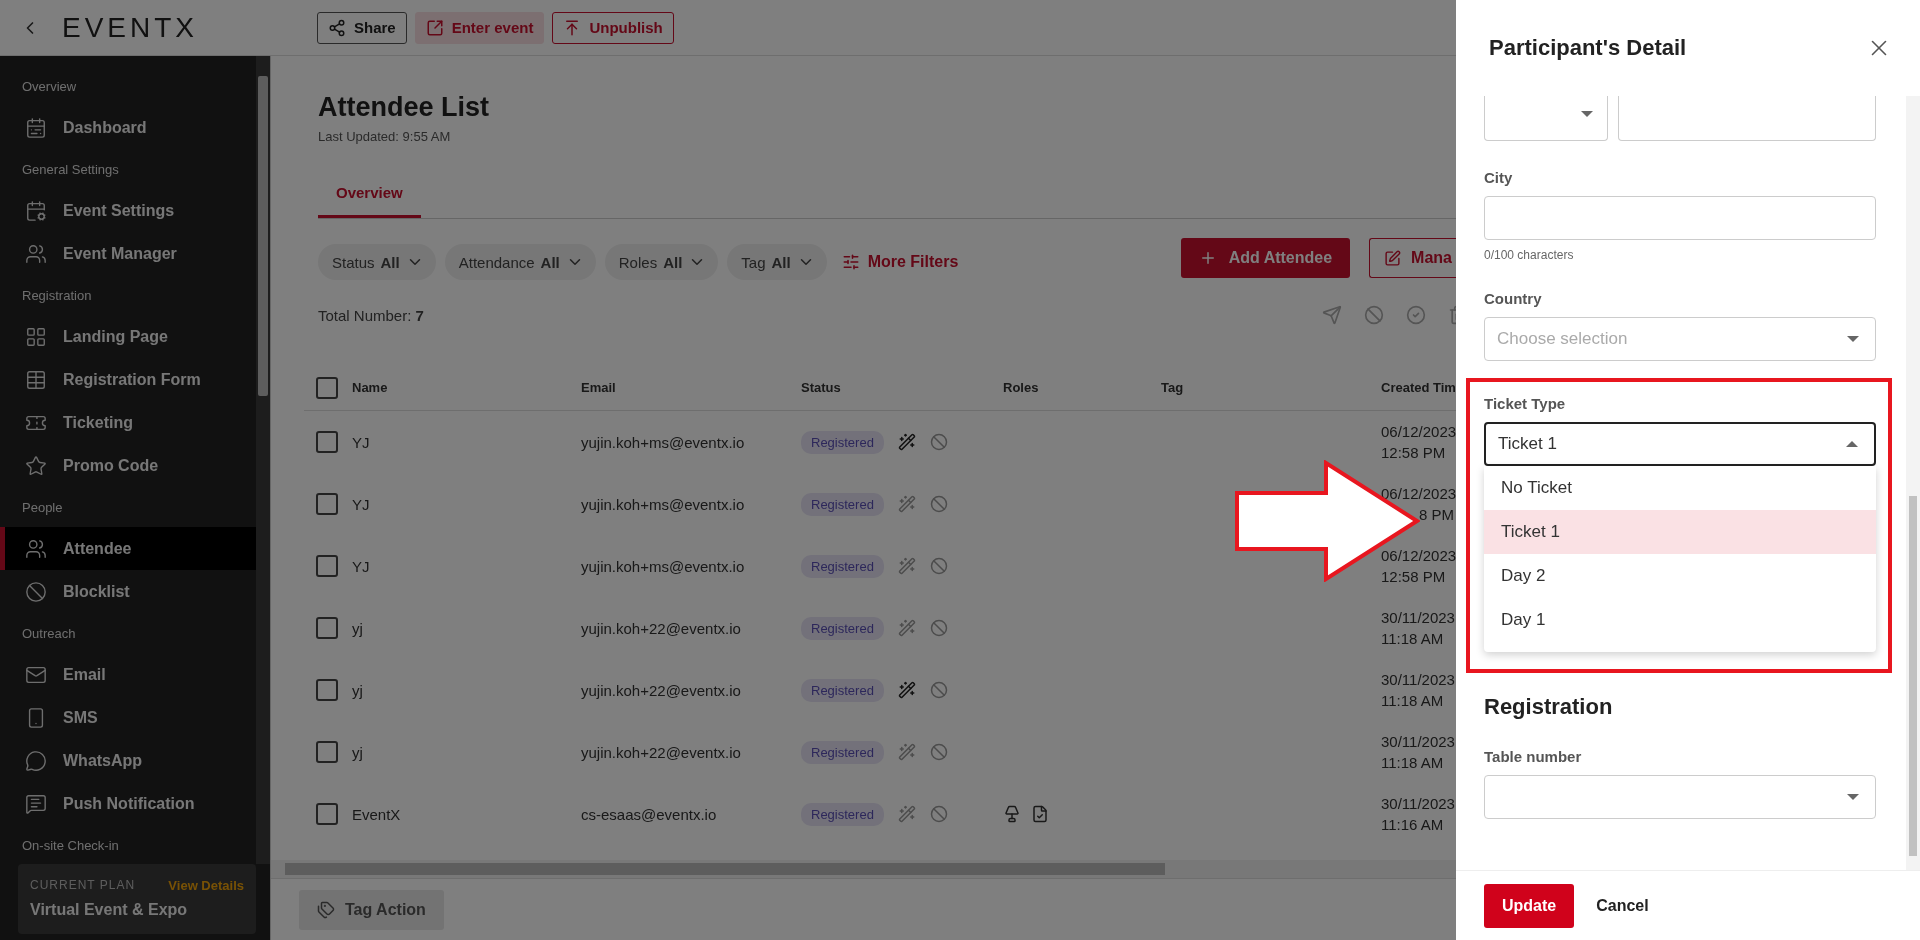 This screenshot has width=1920, height=940. What do you see at coordinates (404, 107) in the screenshot?
I see `page-title: Attendee List` at bounding box center [404, 107].